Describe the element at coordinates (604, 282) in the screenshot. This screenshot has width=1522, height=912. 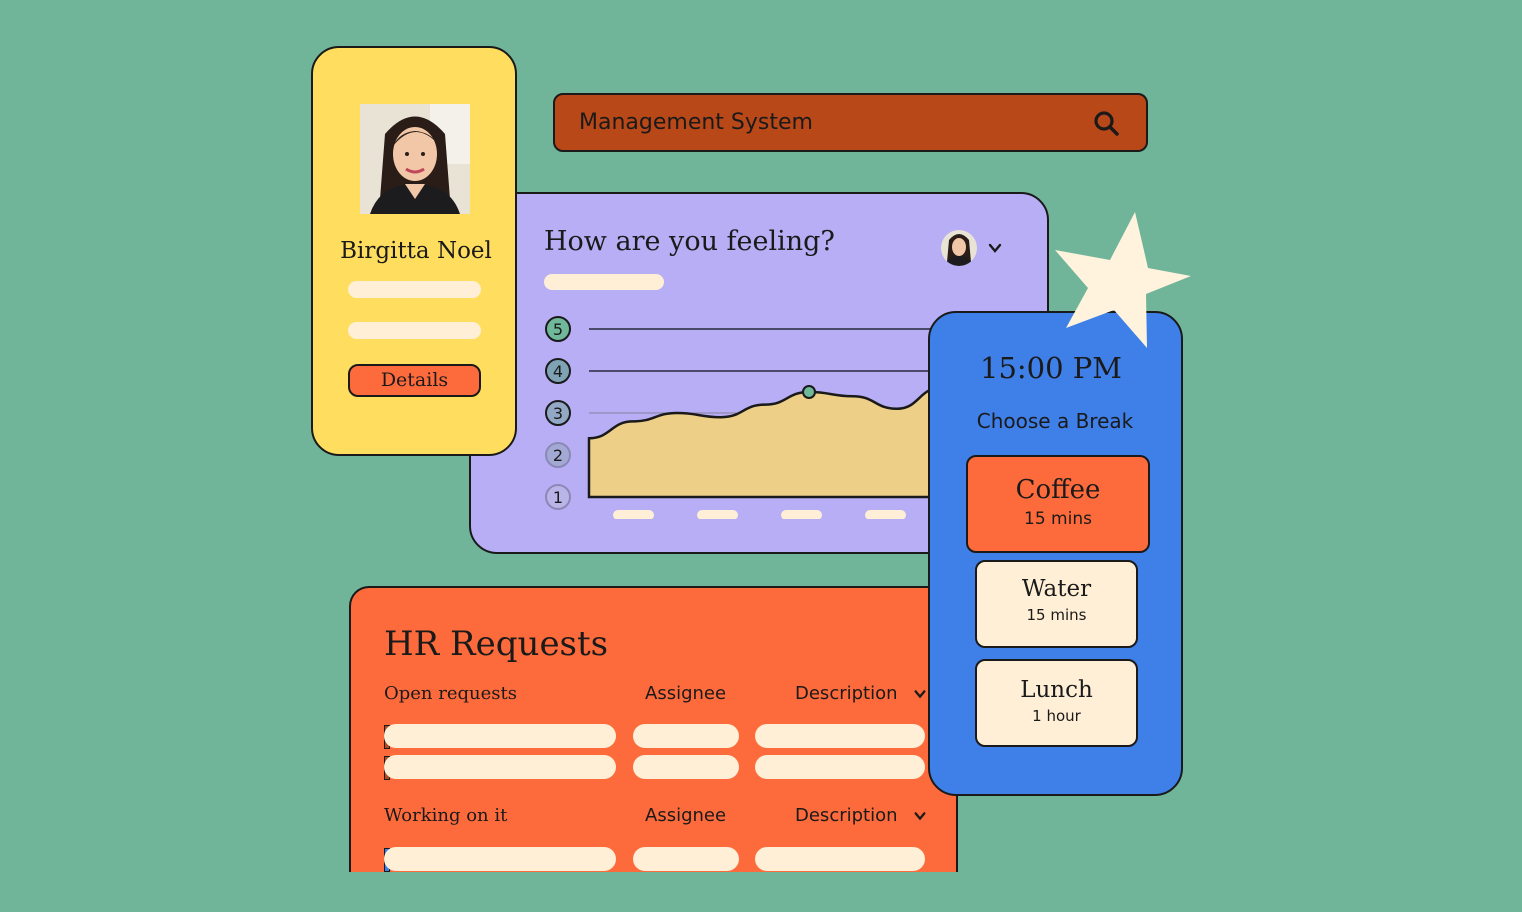
I see `mood-subtitle-placeholder` at that location.